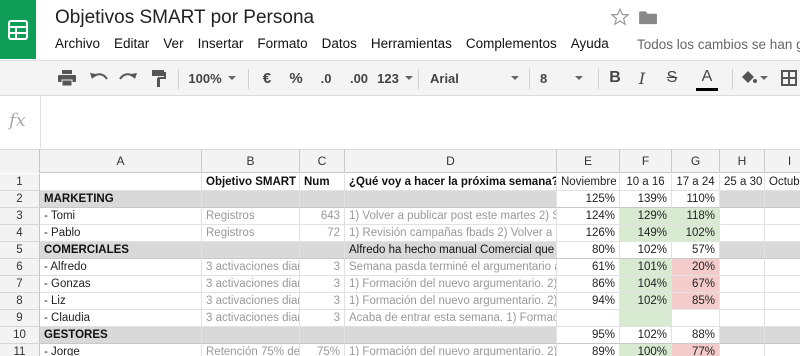 The width and height of the screenshot is (800, 356). I want to click on sheets-logo, so click(18, 29).